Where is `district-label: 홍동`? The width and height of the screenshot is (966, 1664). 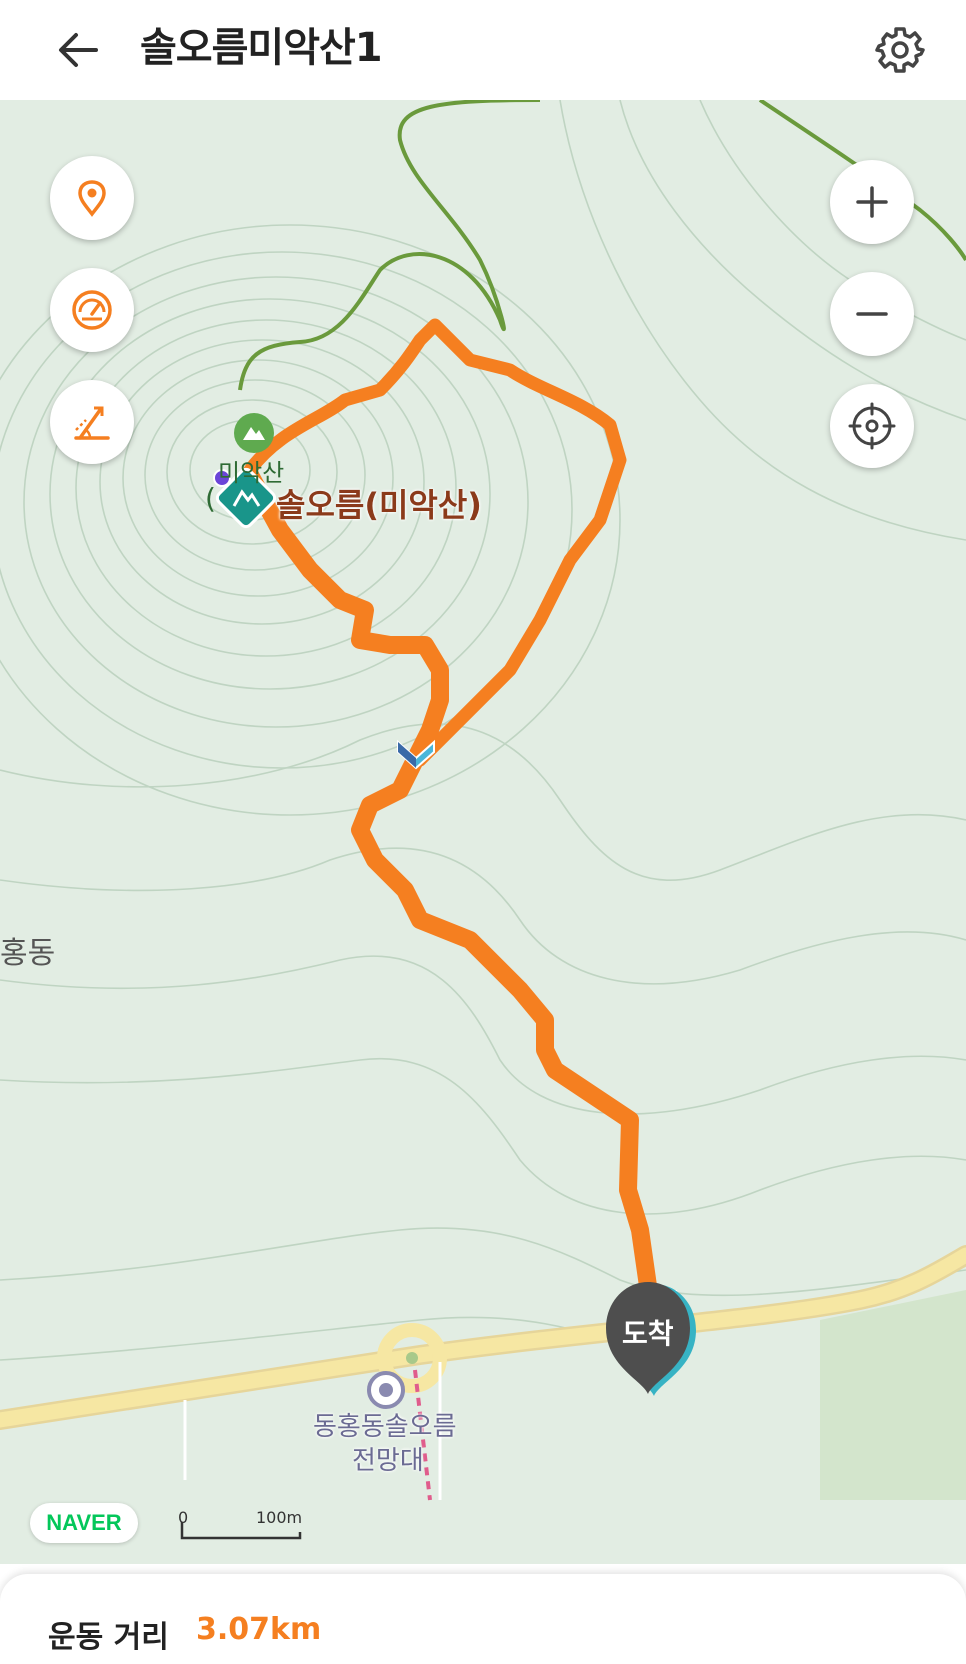
district-label: 홍동 is located at coordinates (28, 953).